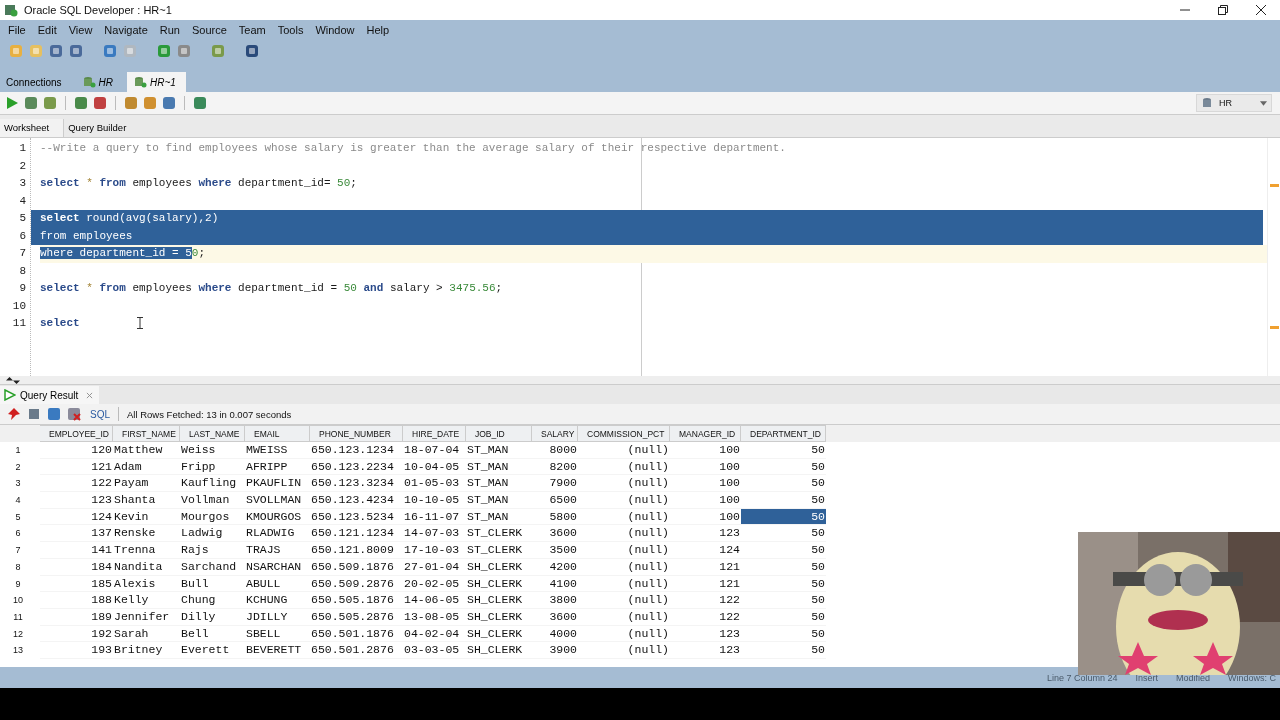 The width and height of the screenshot is (1280, 720). I want to click on table-cell: 27-01-04, so click(434, 567).